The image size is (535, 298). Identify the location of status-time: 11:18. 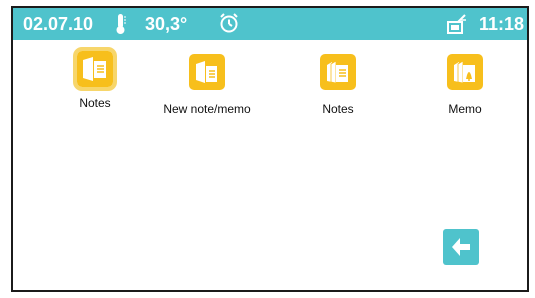
(502, 24).